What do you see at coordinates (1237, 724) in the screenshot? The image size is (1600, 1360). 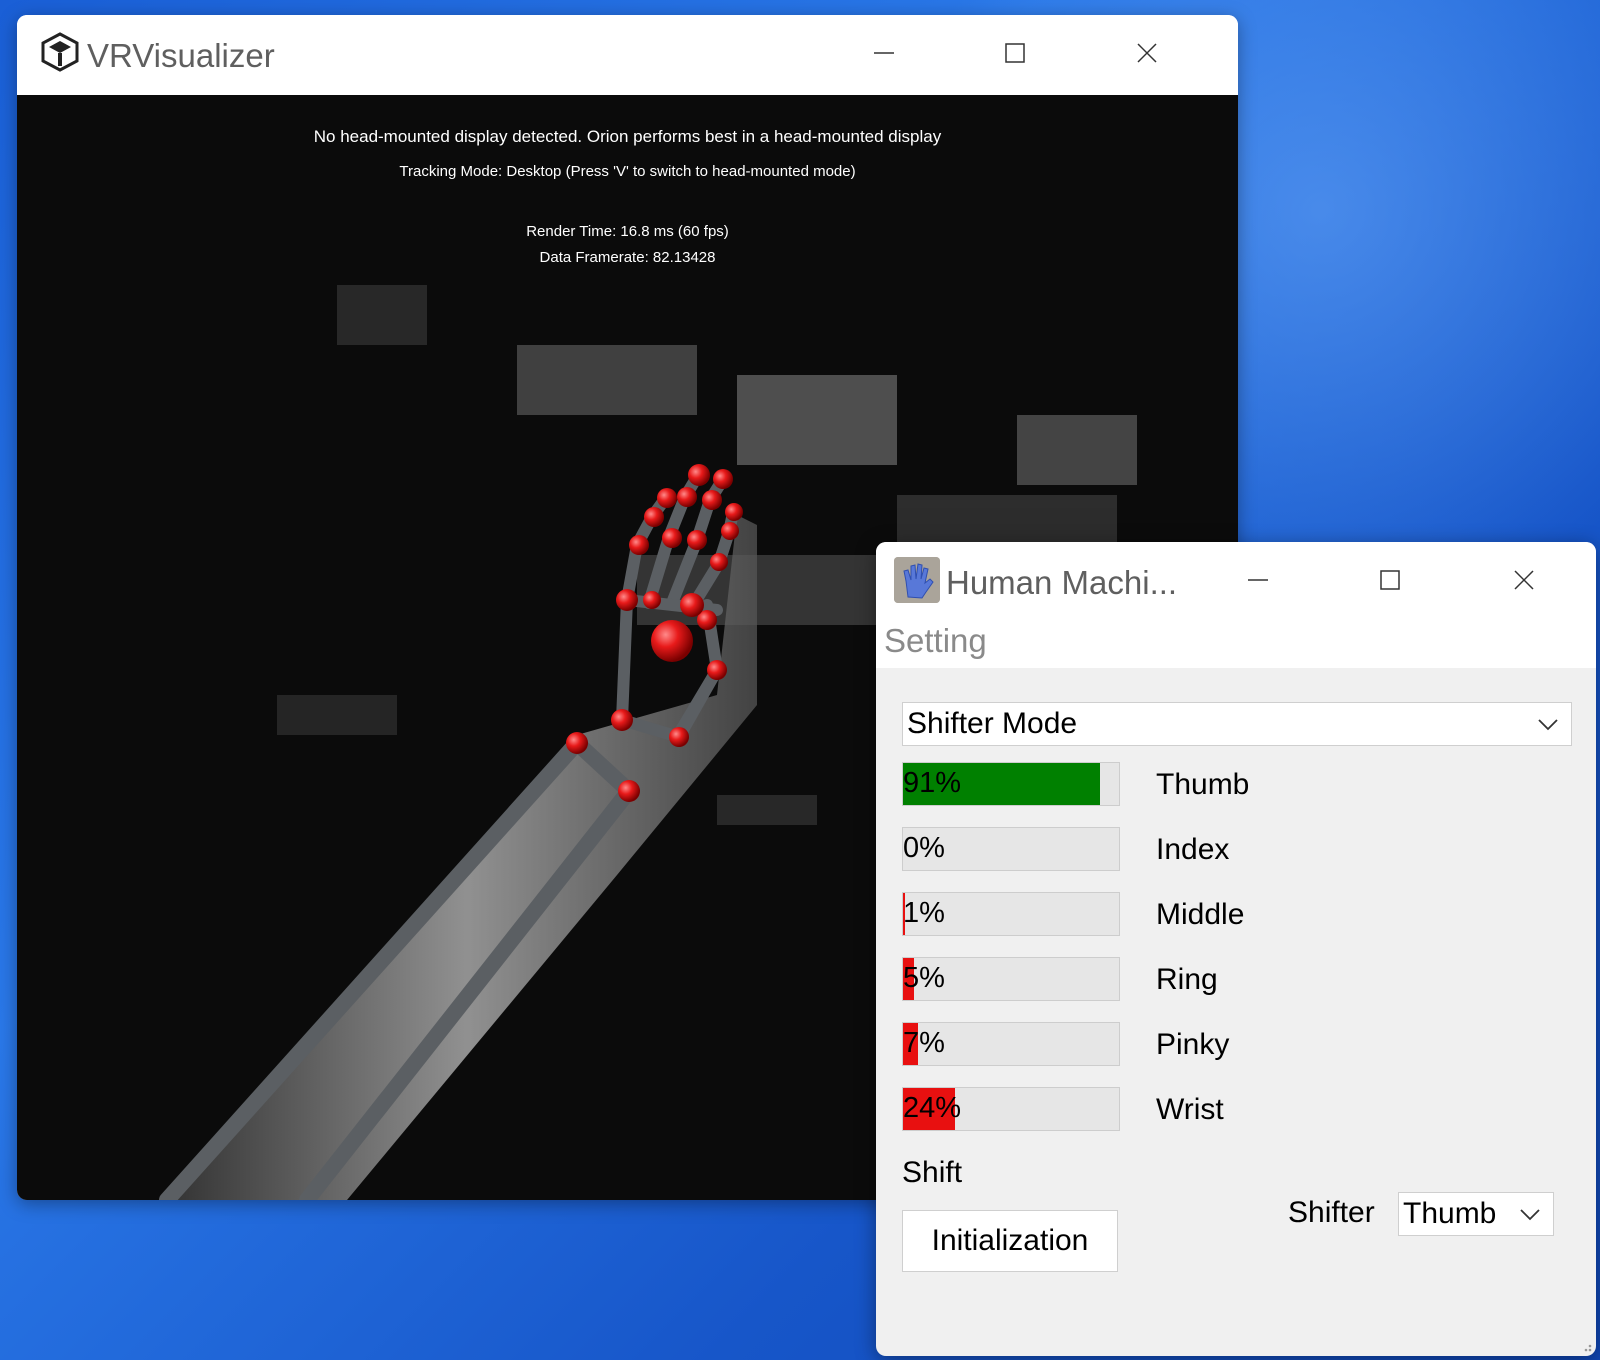 I see `mode-dropdown: Shifter Mode` at bounding box center [1237, 724].